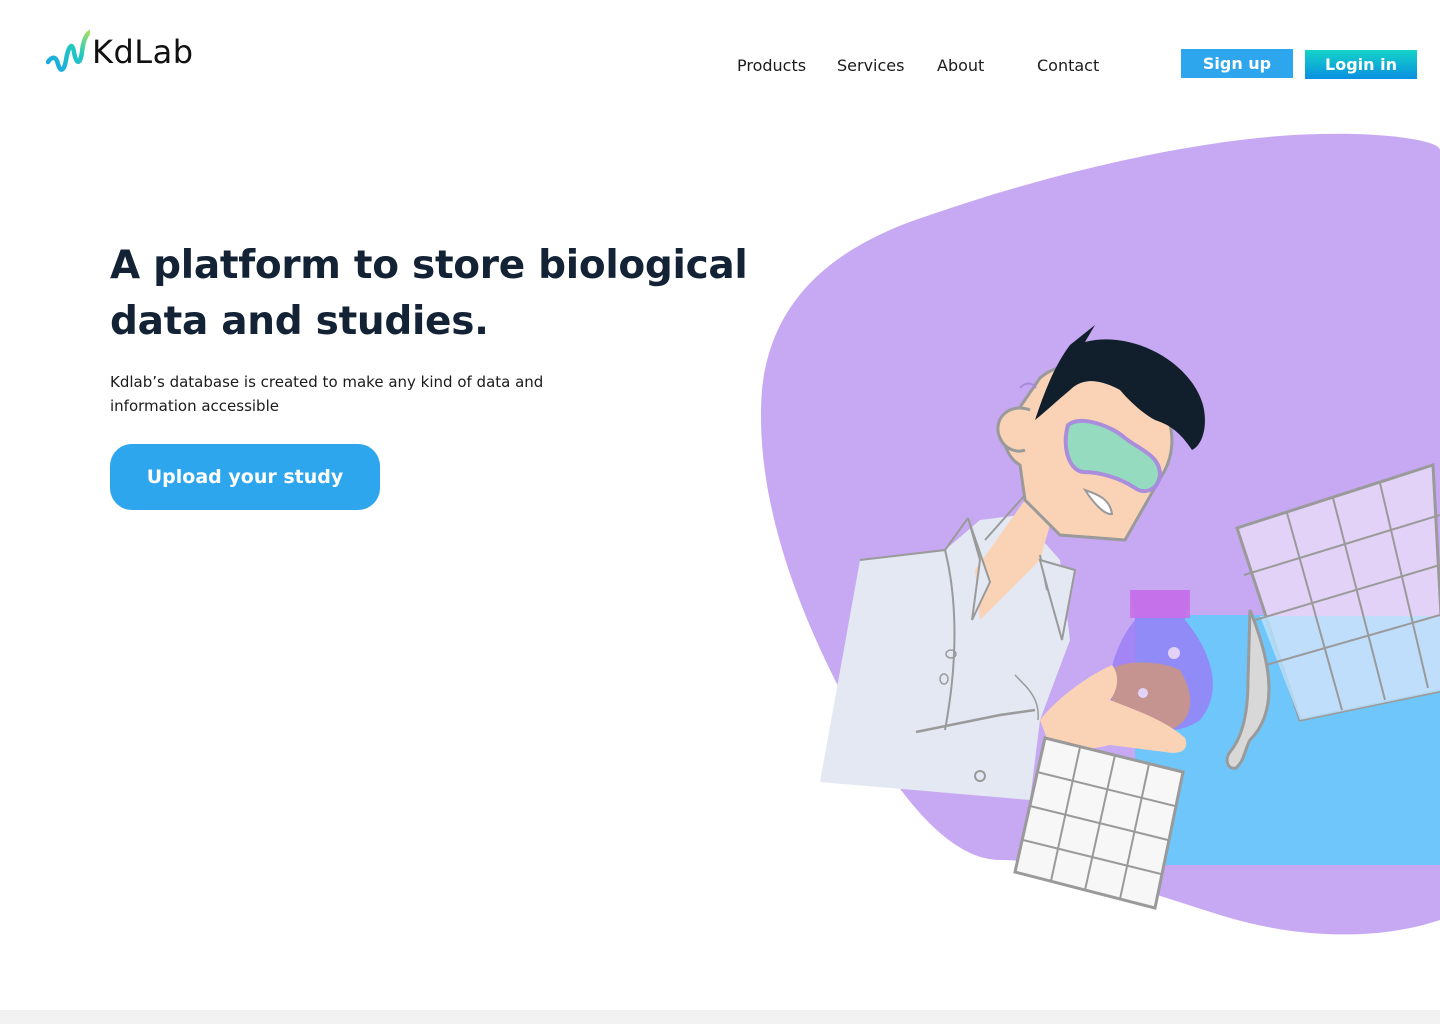  I want to click on wave-icon, so click(68, 50).